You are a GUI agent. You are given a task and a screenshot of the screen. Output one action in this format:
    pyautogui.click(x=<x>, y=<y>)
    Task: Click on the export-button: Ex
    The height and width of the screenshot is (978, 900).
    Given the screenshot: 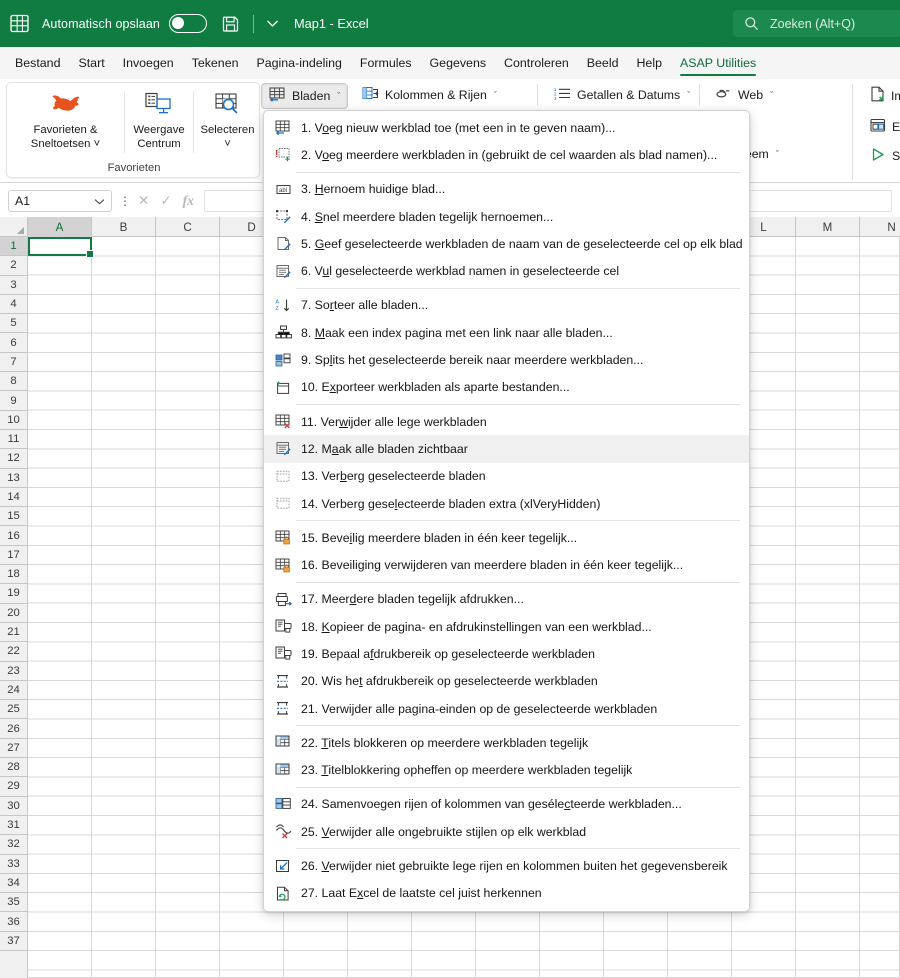 What is the action you would take?
    pyautogui.click(x=881, y=126)
    